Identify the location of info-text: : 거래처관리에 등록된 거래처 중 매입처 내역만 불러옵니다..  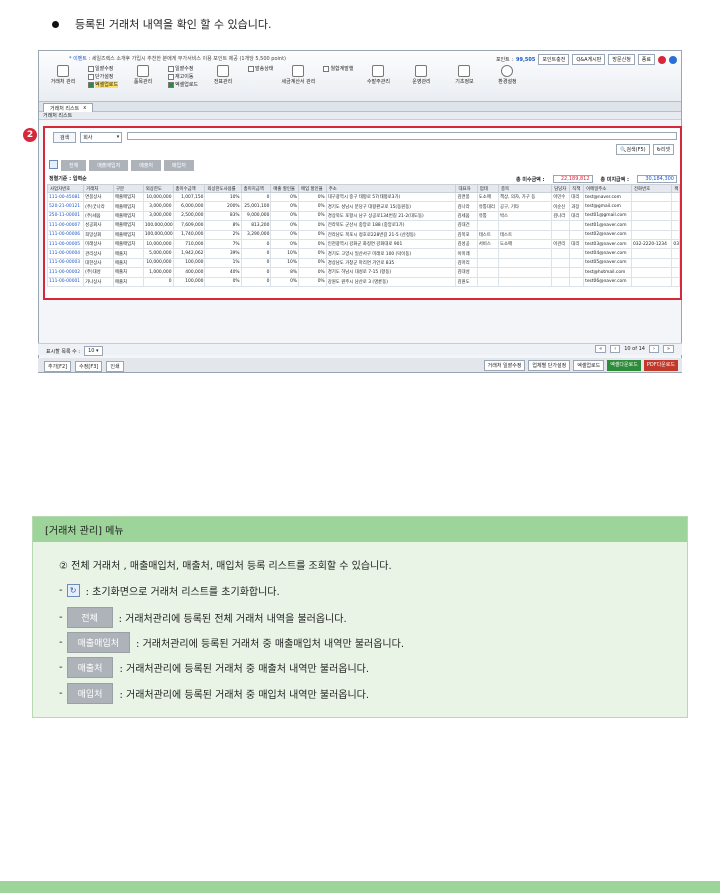
(244, 695).